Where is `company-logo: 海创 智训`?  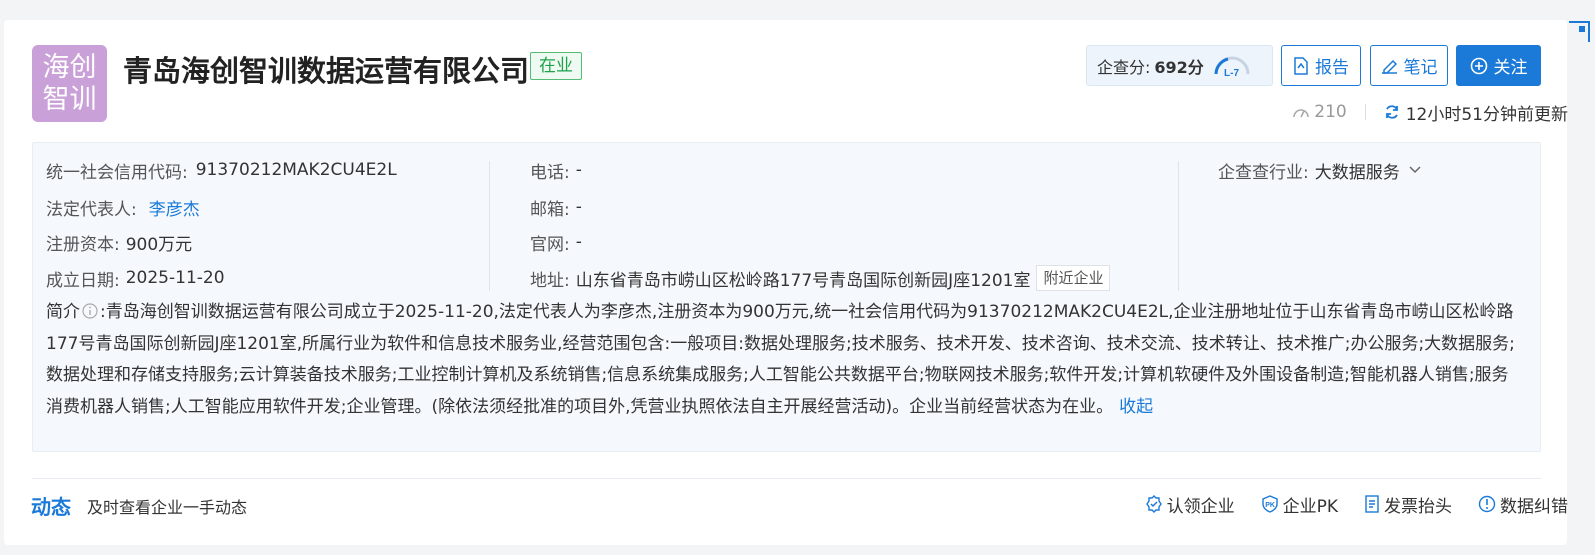 company-logo: 海创 智训 is located at coordinates (69, 83).